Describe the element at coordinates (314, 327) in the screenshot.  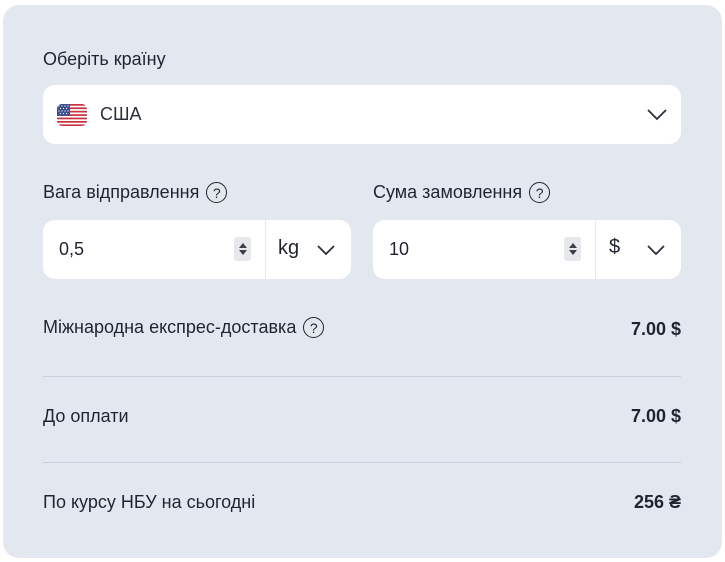
I see `express-delivery-help-icon: ?` at that location.